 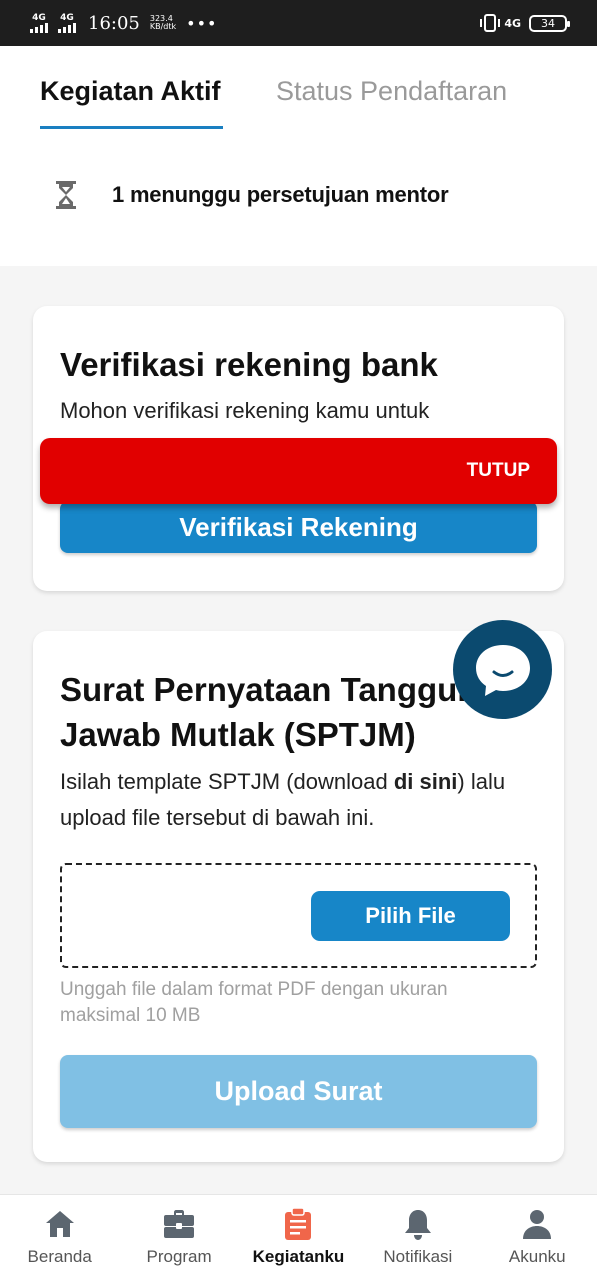 What do you see at coordinates (481, 781) in the screenshot?
I see `sptjm-desc-suffix: ) lalu` at bounding box center [481, 781].